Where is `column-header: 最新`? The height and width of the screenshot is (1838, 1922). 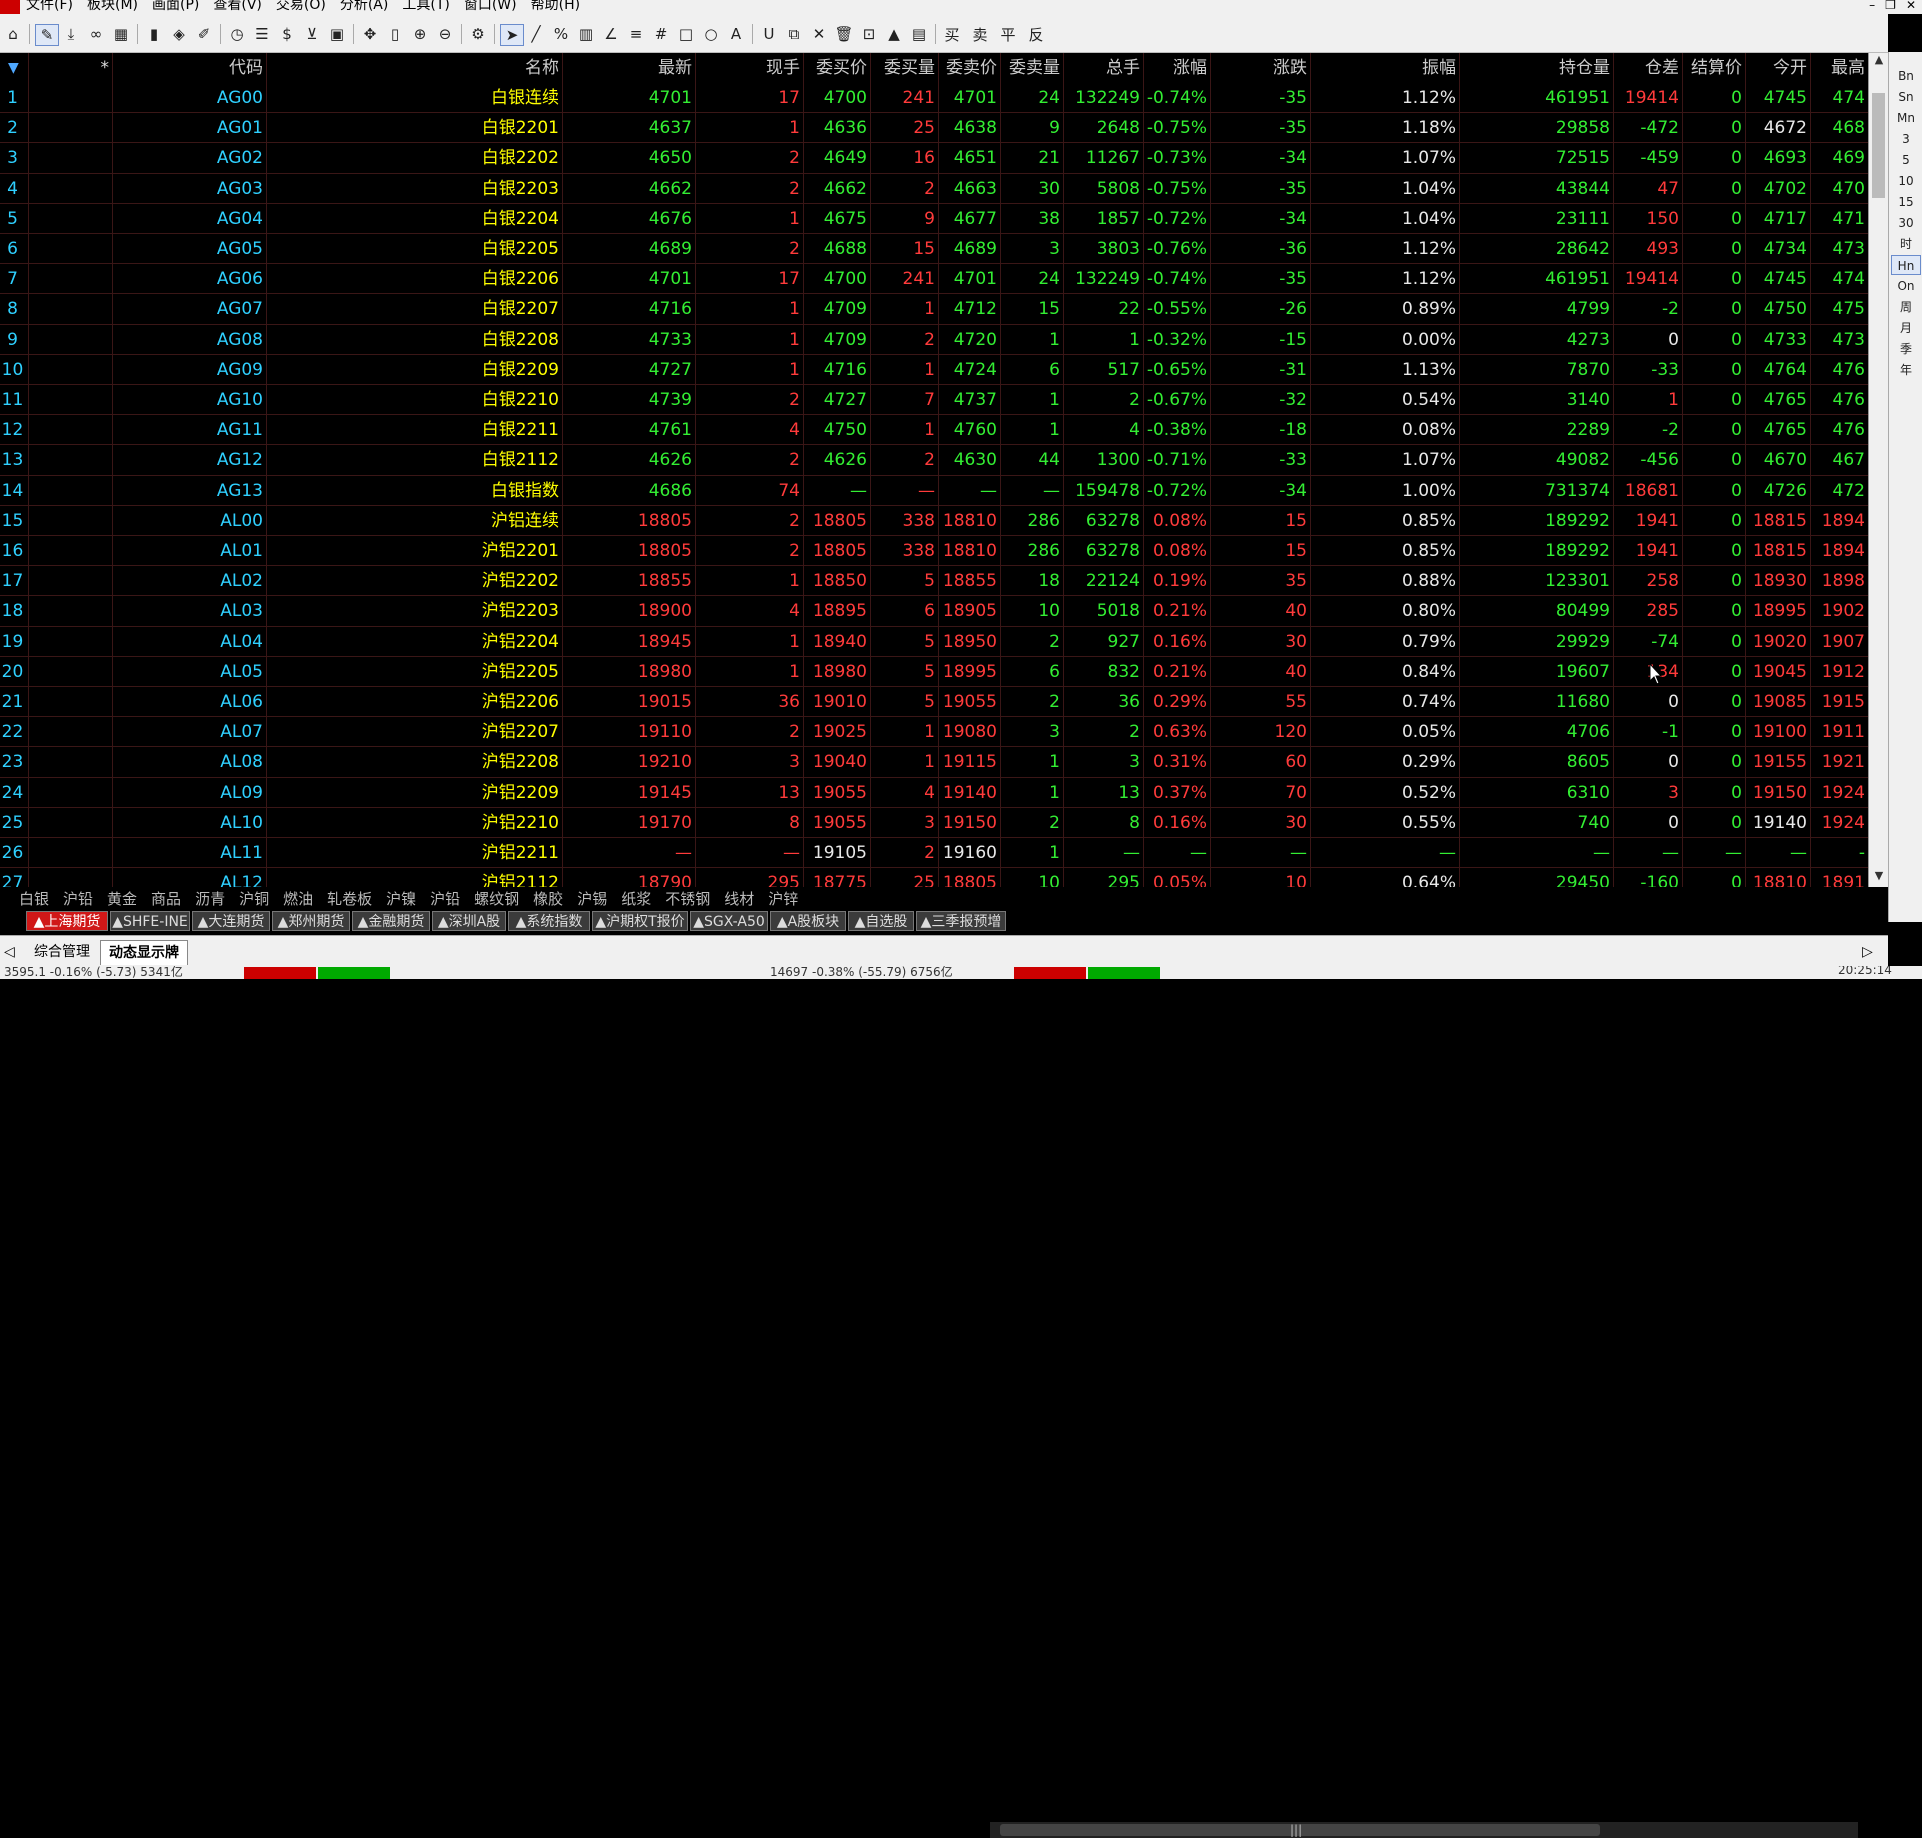
column-header: 最新 is located at coordinates (628, 68).